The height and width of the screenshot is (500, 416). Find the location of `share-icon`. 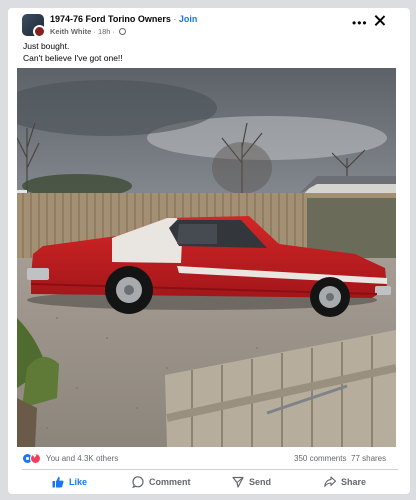

share-icon is located at coordinates (330, 482).